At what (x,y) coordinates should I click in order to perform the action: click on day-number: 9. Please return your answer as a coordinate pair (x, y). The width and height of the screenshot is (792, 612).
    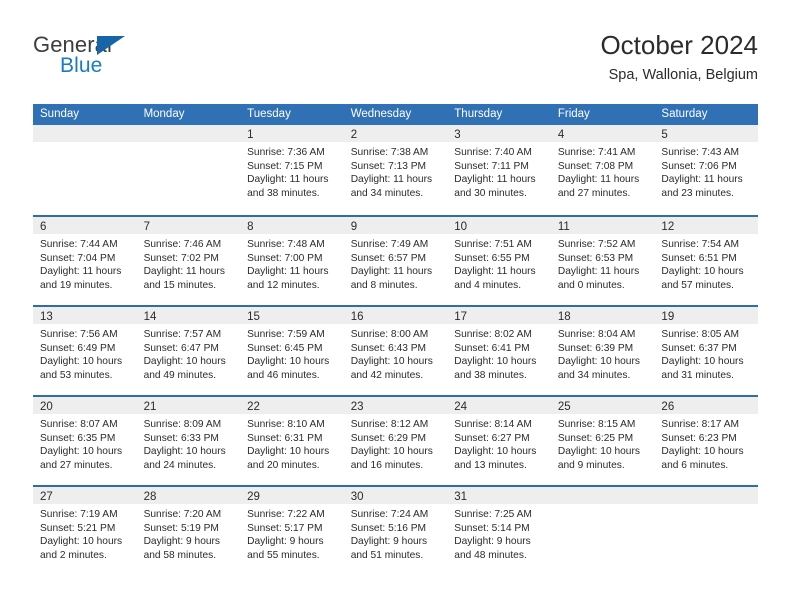
    Looking at the image, I should click on (354, 227).